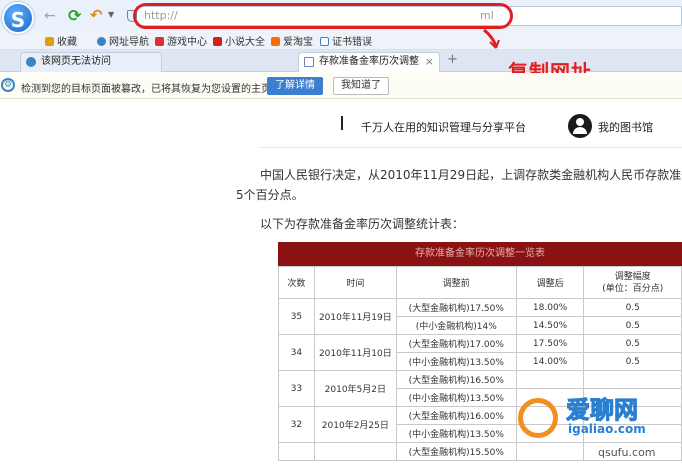 The image size is (682, 467). I want to click on browser-toolbar: S ← ⟳ ↶ ▼ http:// ml, so click(341, 17).